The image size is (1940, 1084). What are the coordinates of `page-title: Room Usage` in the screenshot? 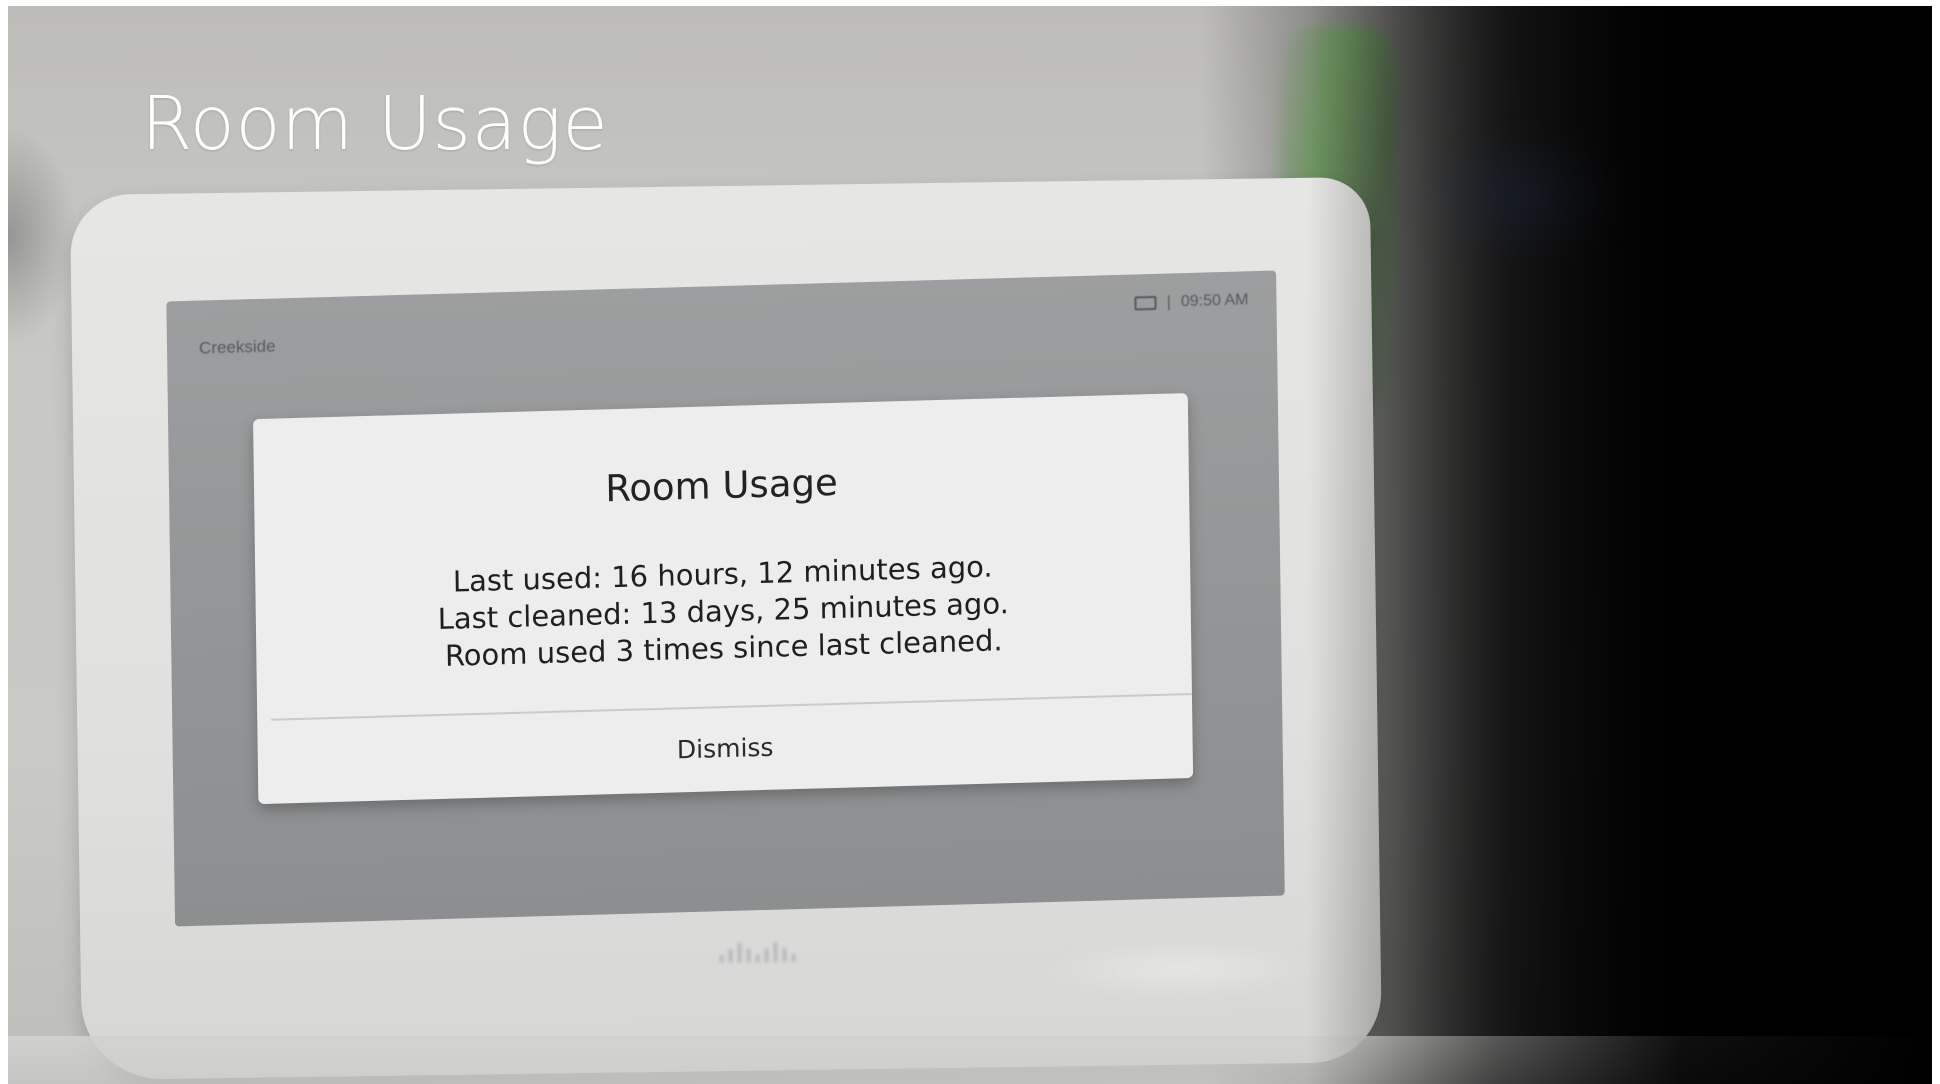 It's located at (375, 124).